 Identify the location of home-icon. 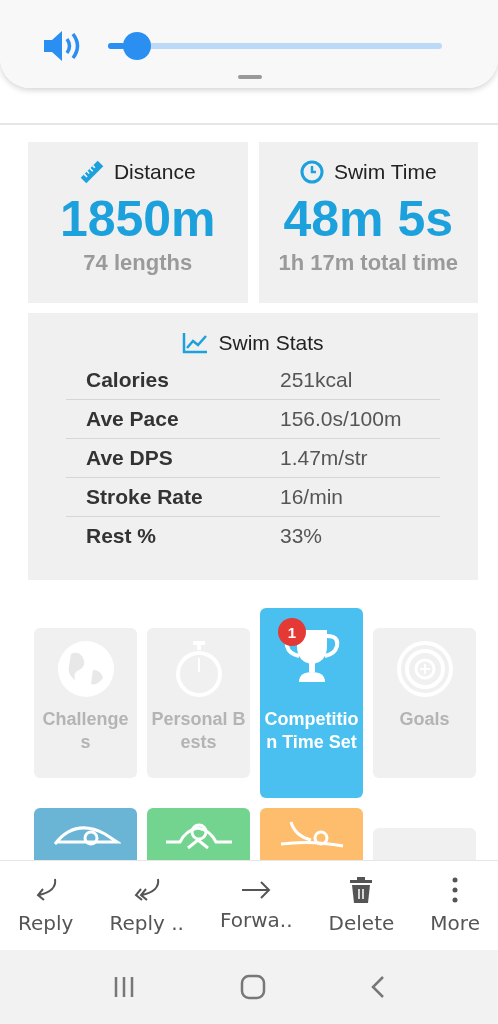
(253, 987).